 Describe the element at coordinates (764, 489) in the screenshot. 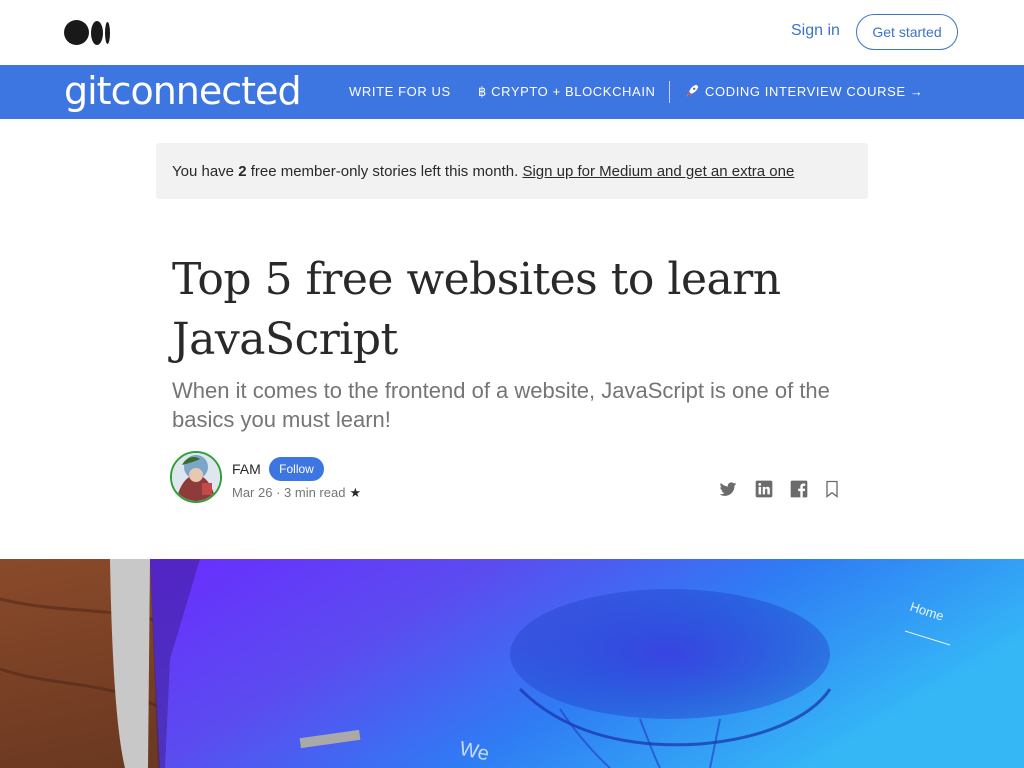

I see `linkedin-icon` at that location.